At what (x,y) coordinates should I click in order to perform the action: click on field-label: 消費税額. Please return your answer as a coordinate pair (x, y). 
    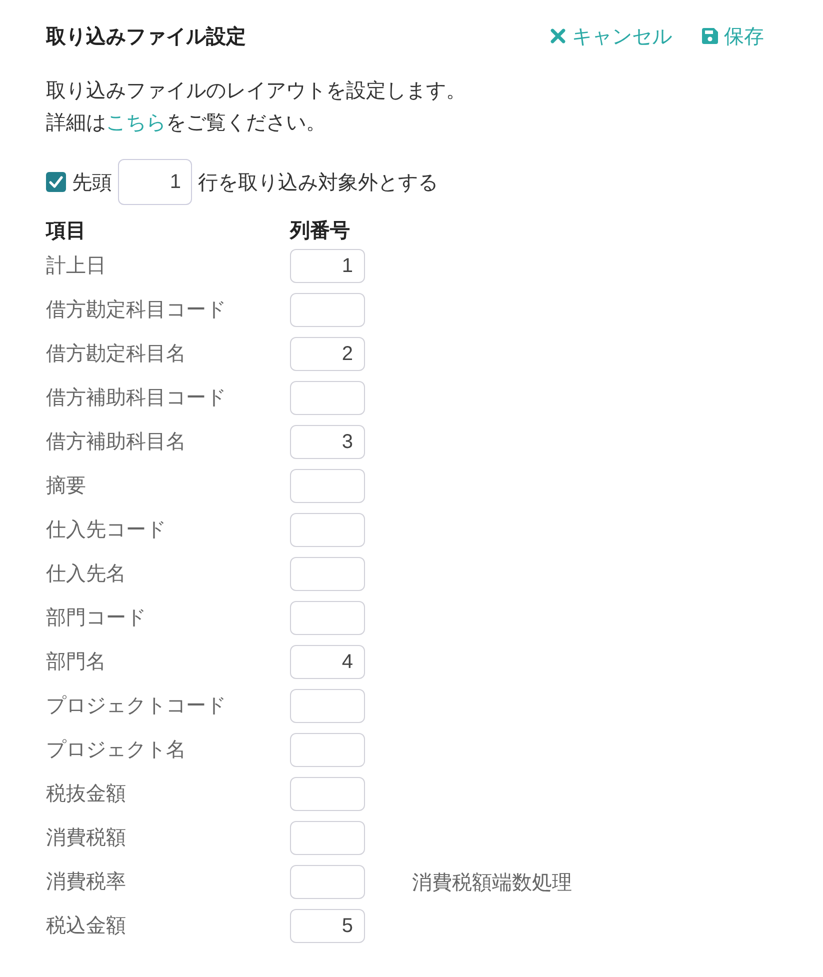
    Looking at the image, I should click on (86, 838).